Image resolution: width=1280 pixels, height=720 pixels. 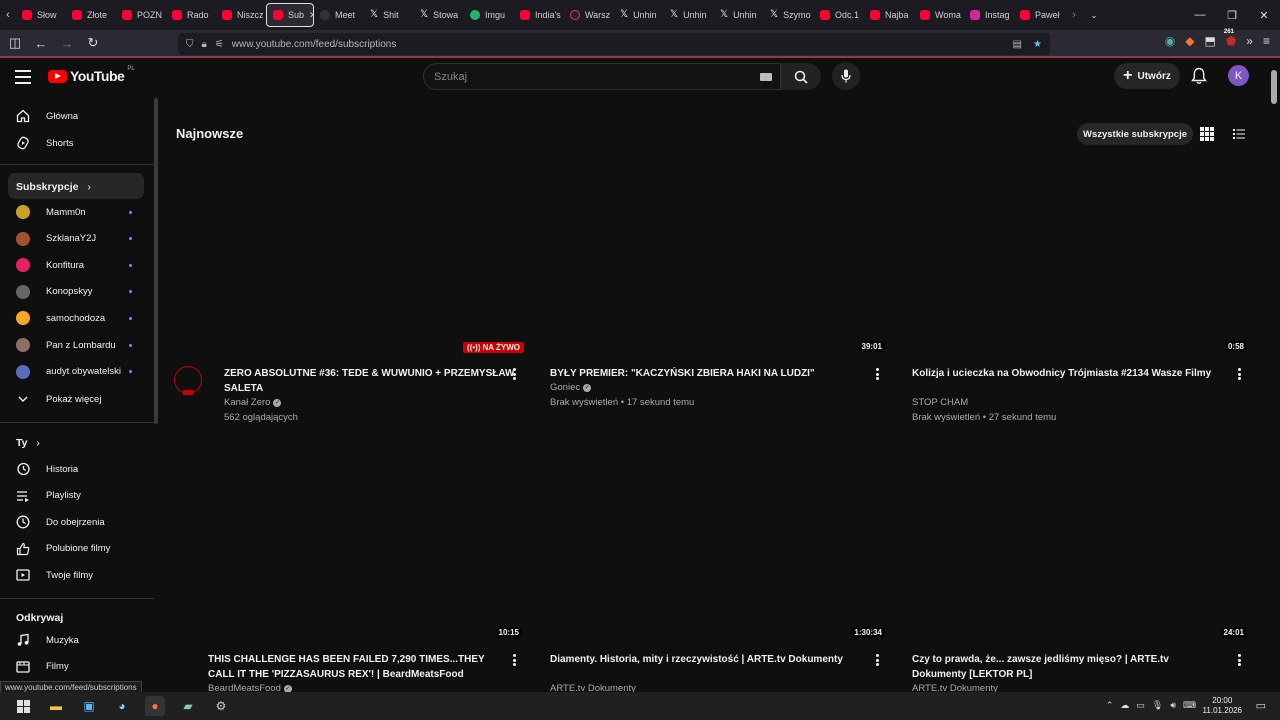 What do you see at coordinates (91, 75) in the screenshot?
I see `youtube-logo: YouTube PL` at bounding box center [91, 75].